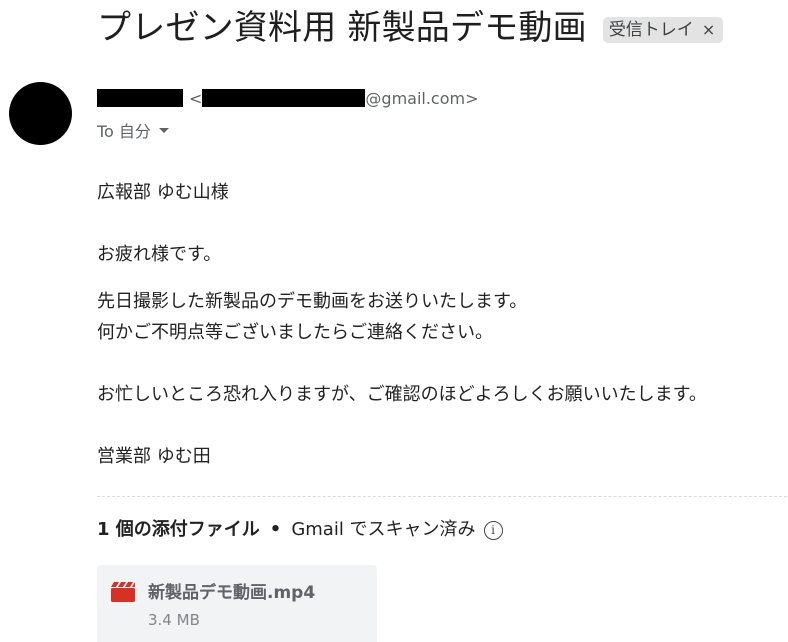  Describe the element at coordinates (422, 98) in the screenshot. I see `sender-email-domain: @gmail.com>` at that location.